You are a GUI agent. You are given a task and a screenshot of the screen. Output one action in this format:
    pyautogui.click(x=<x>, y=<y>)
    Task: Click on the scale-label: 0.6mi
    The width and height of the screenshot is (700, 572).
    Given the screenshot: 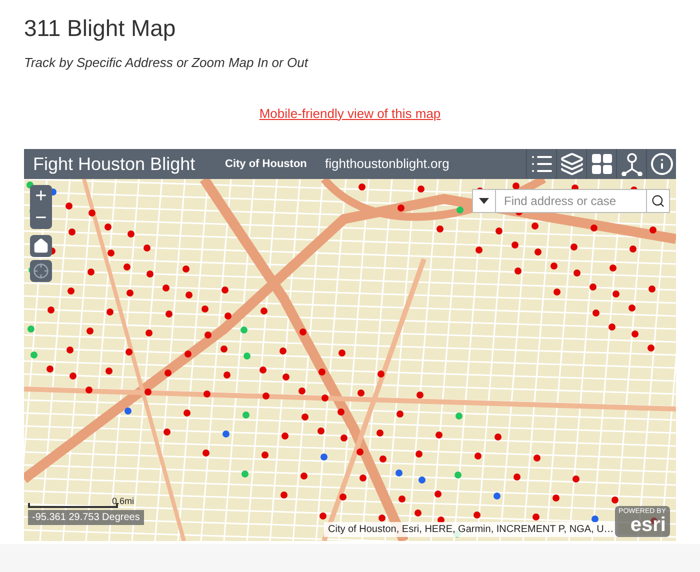 What is the action you would take?
    pyautogui.click(x=123, y=501)
    